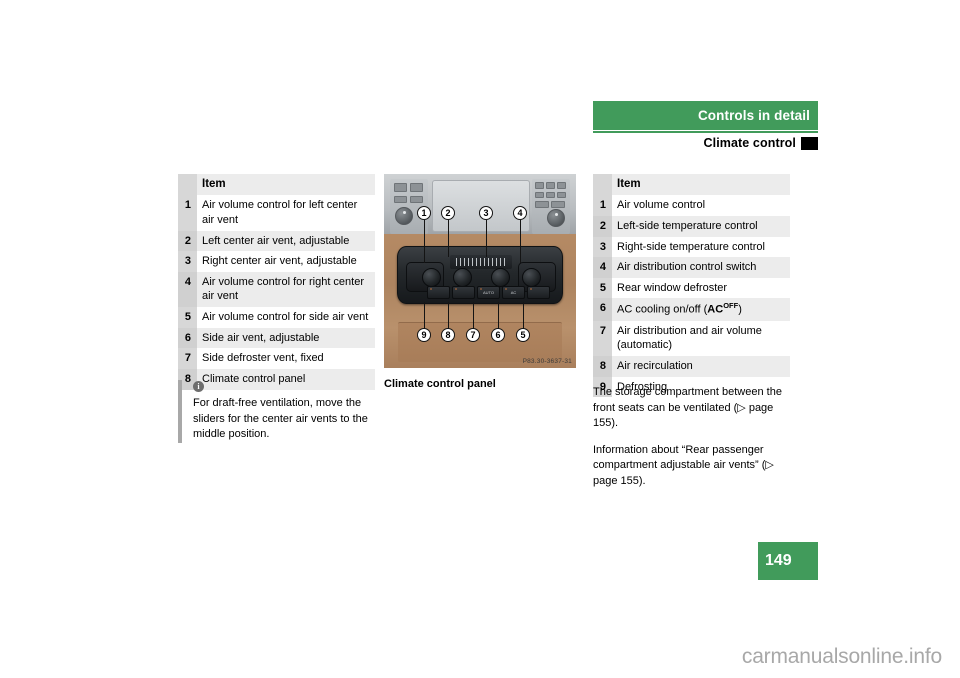 The image size is (960, 678). Describe the element at coordinates (531, 277) in the screenshot. I see `knob-air-distribution` at that location.